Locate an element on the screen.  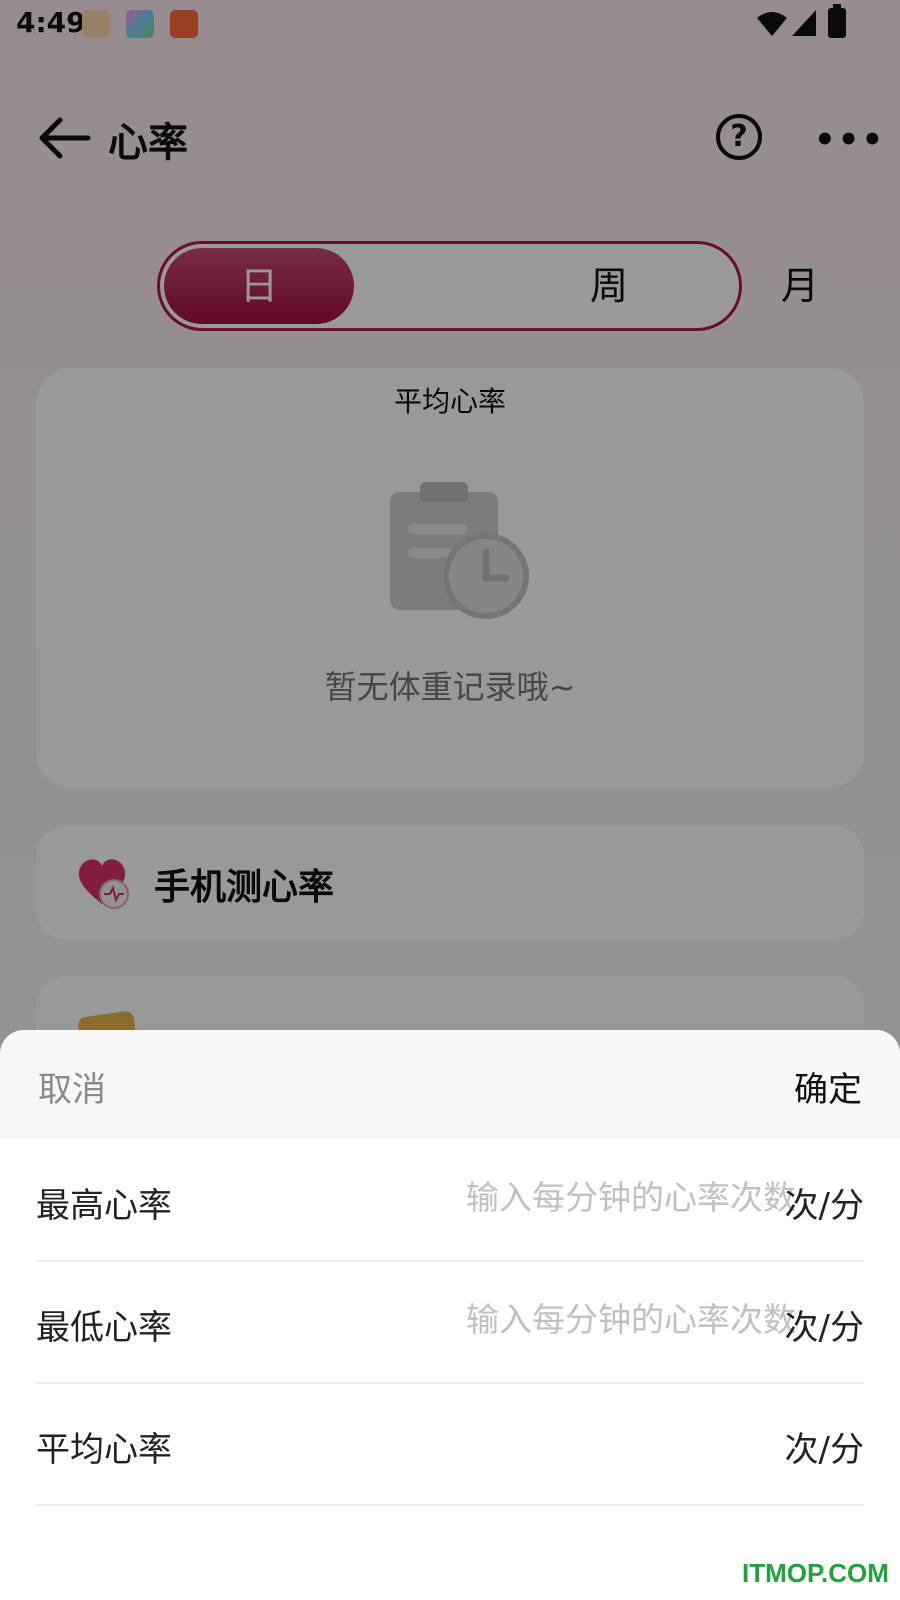
min-heart-rate-row: 最低心率 次/分 is located at coordinates (450, 1322).